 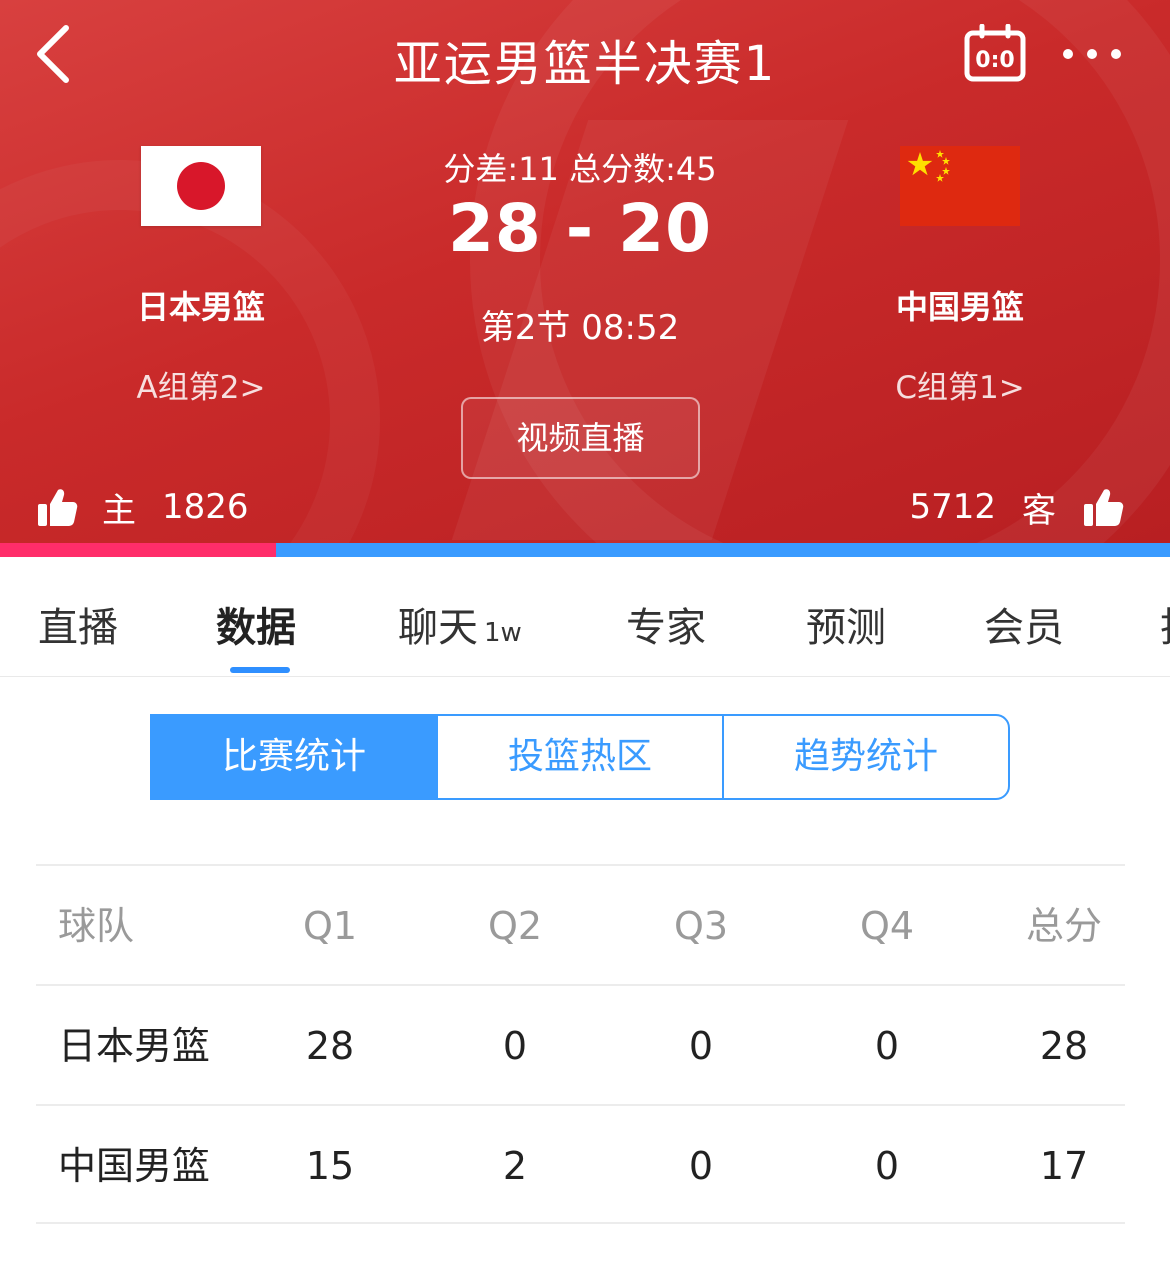 What do you see at coordinates (201, 305) in the screenshot?
I see `home-team-name: 日本男篮` at bounding box center [201, 305].